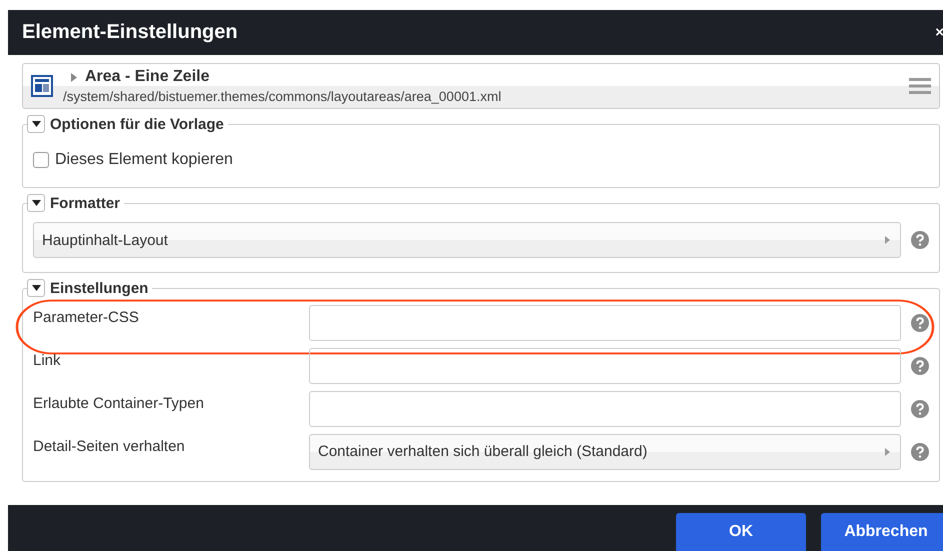  I want to click on field-label: Detail-Seiten verhalten, so click(109, 446).